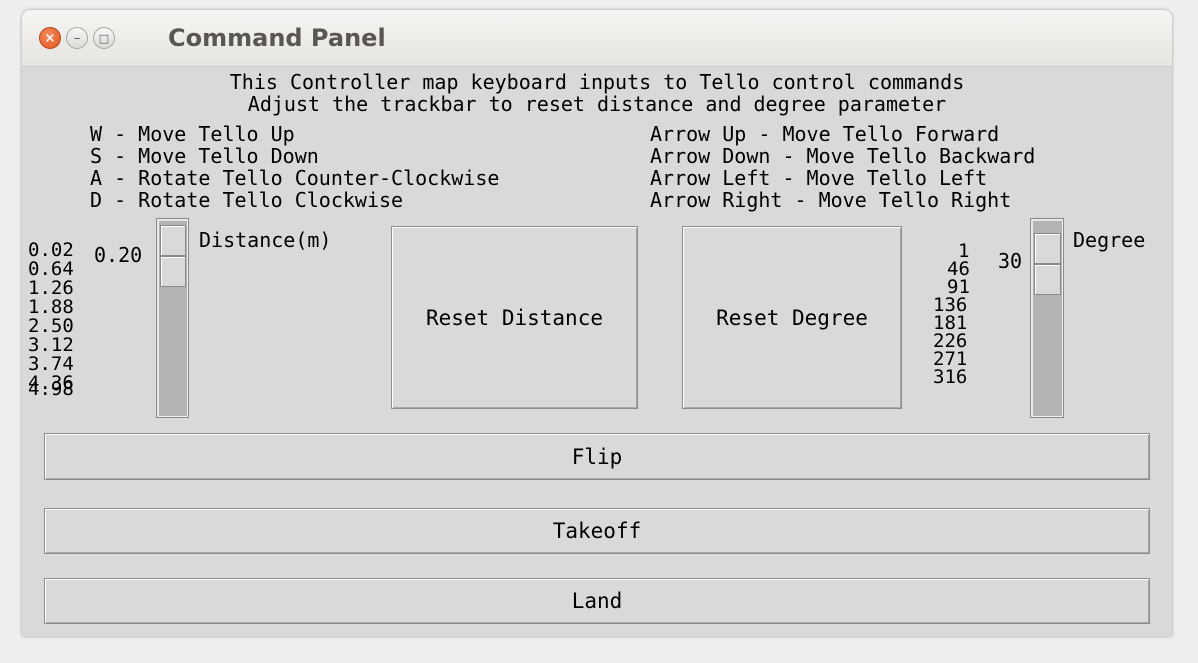 Image resolution: width=1198 pixels, height=663 pixels. Describe the element at coordinates (950, 377) in the screenshot. I see `degree-tick: 316` at that location.